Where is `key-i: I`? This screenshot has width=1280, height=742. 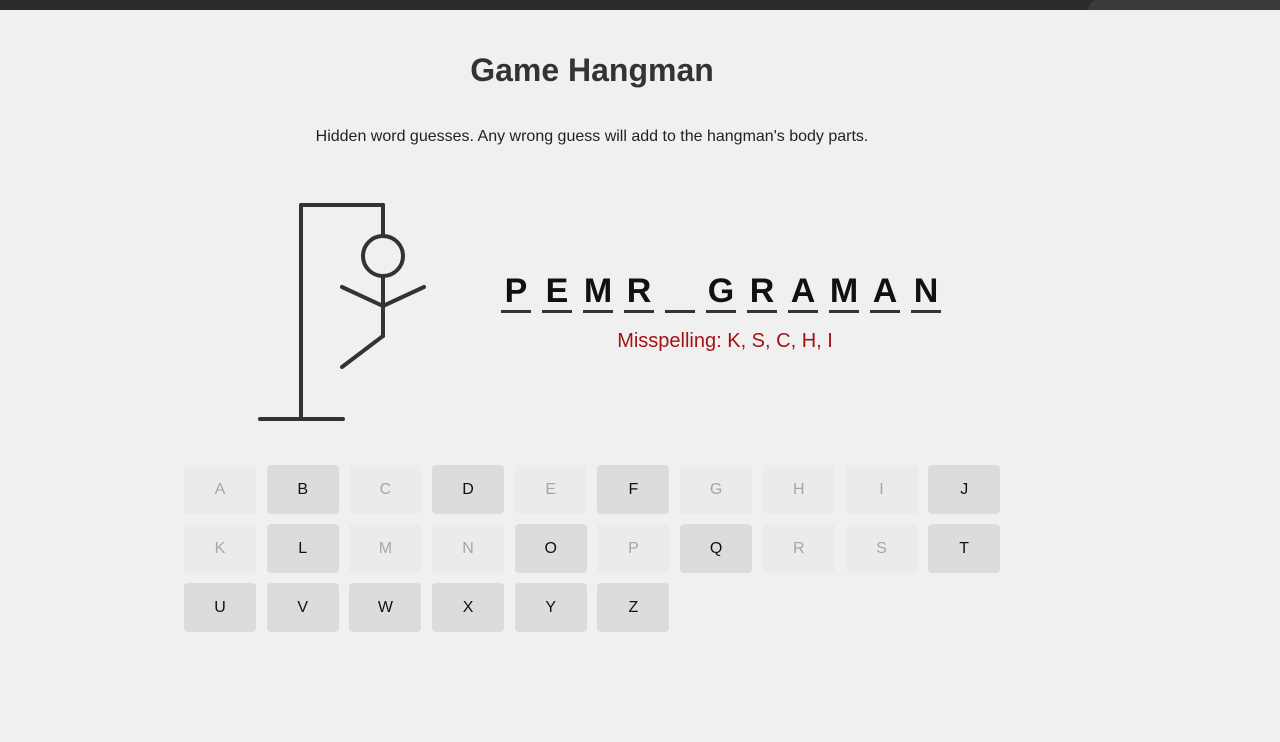 key-i: I is located at coordinates (881, 489).